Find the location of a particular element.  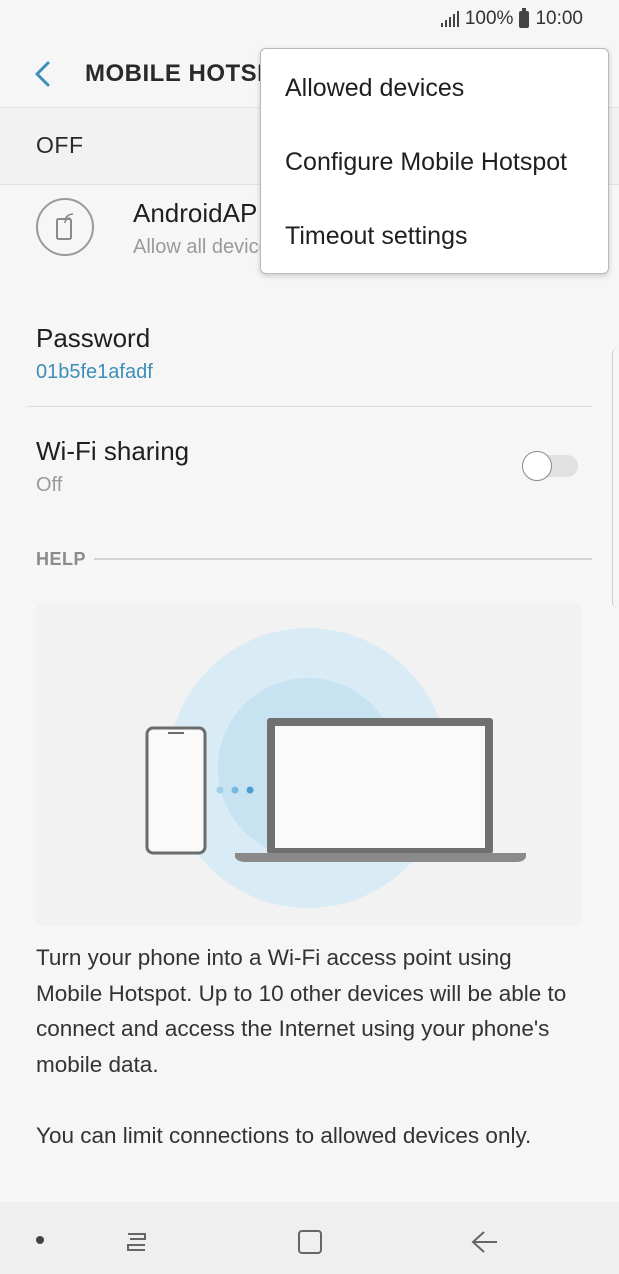

edge-panel-handle is located at coordinates (615, 478).